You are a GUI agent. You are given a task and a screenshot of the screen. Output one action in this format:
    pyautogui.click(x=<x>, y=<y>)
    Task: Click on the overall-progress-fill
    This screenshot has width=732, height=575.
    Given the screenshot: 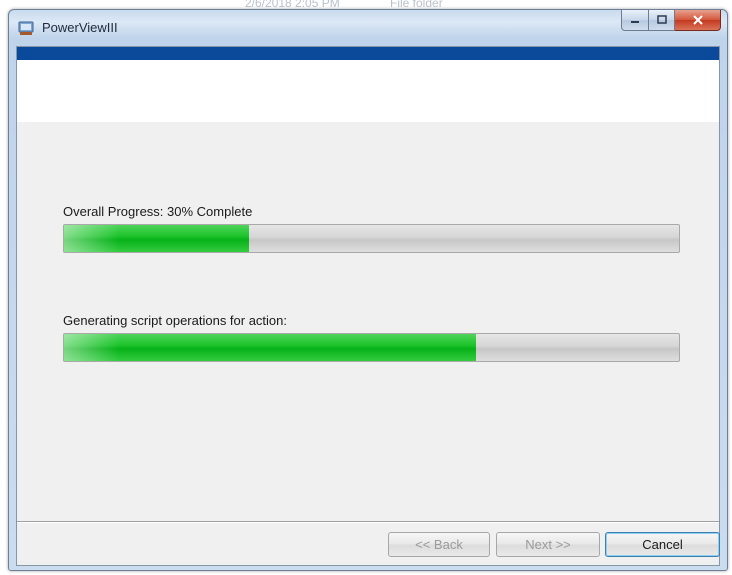 What is the action you would take?
    pyautogui.click(x=156, y=238)
    